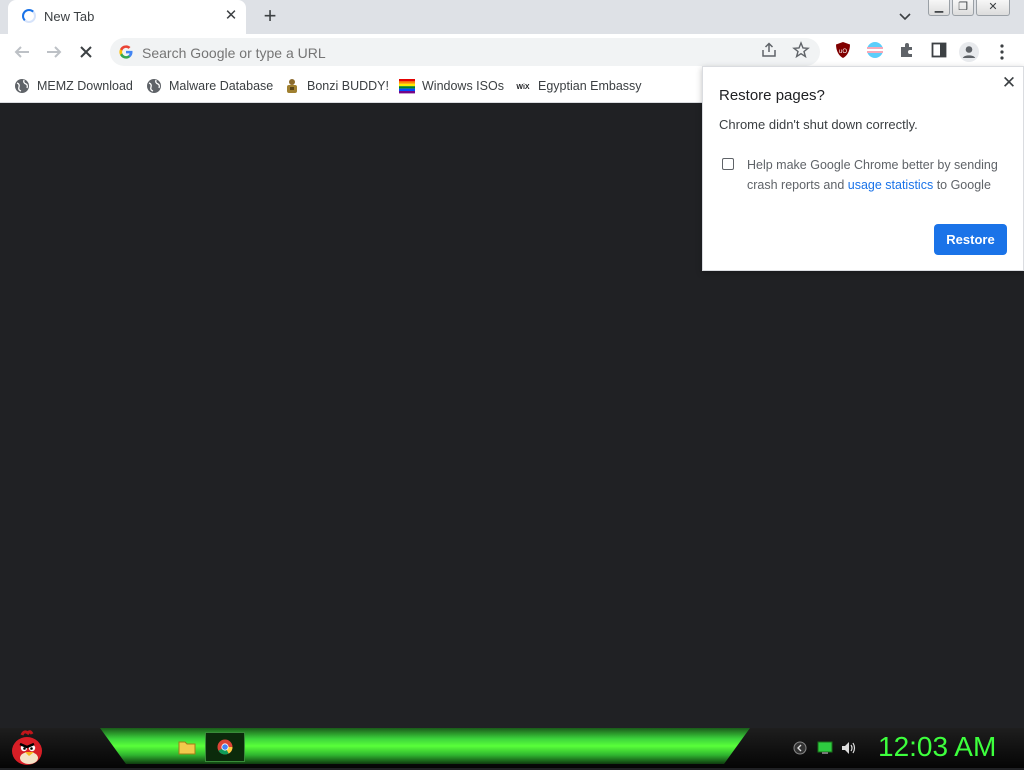 Image resolution: width=1024 pixels, height=770 pixels. What do you see at coordinates (1009, 83) in the screenshot?
I see `dialog-close-icon: ✕` at bounding box center [1009, 83].